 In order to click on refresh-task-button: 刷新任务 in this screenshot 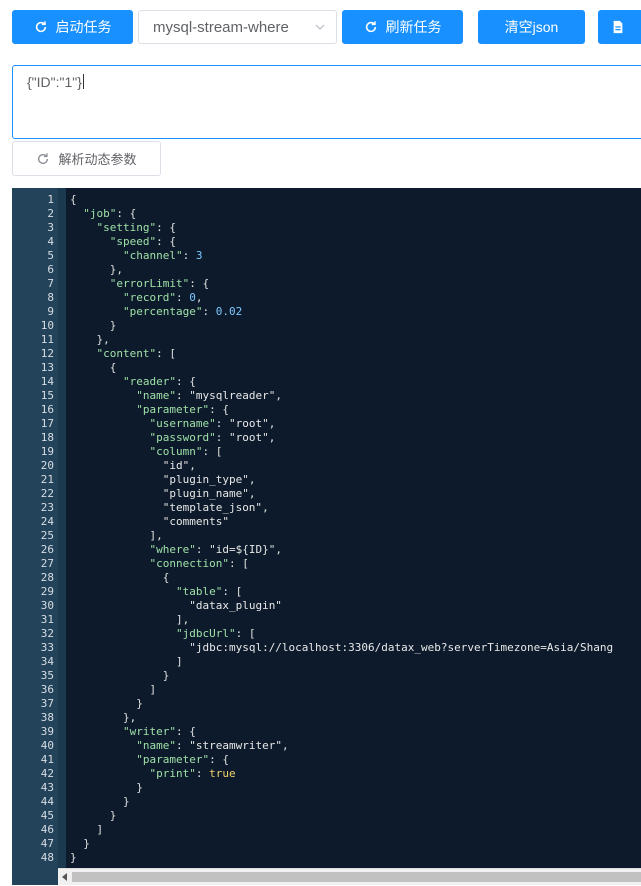, I will do `click(402, 27)`.